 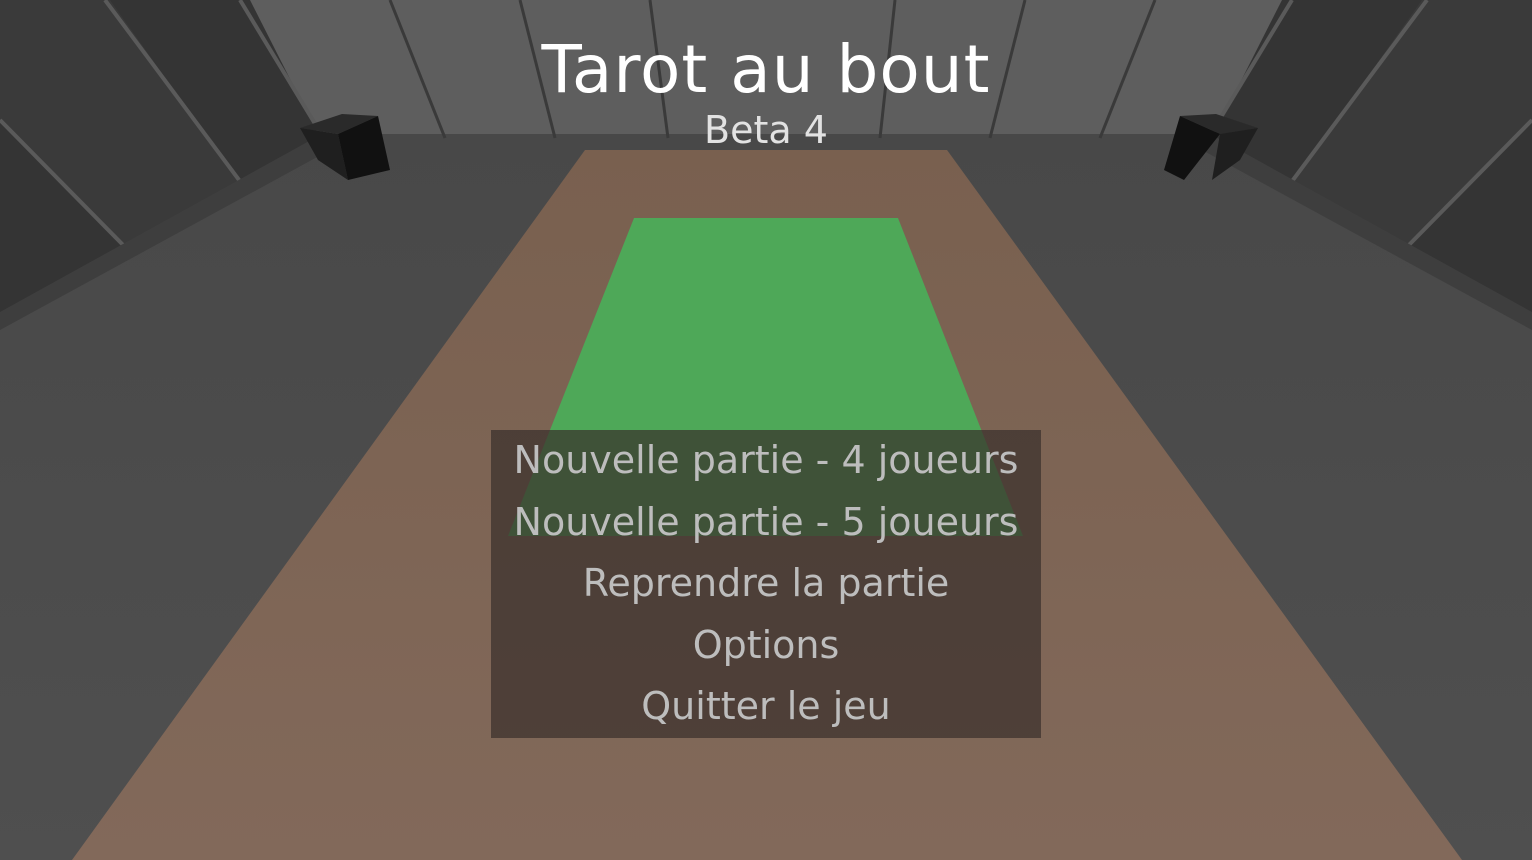 I want to click on quit-game-button: Quitter le jeu, so click(x=766, y=708).